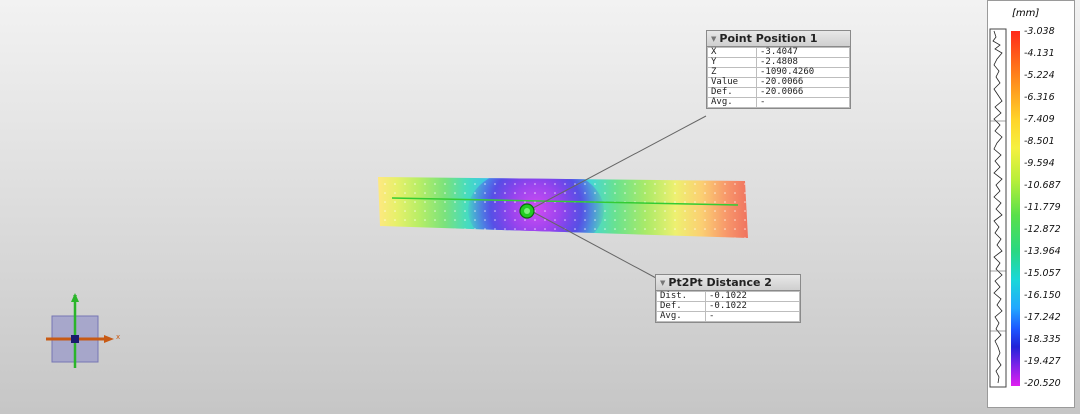 This screenshot has width=1080, height=414. What do you see at coordinates (1042, 295) in the screenshot?
I see `legend-tick: -16.150` at bounding box center [1042, 295].